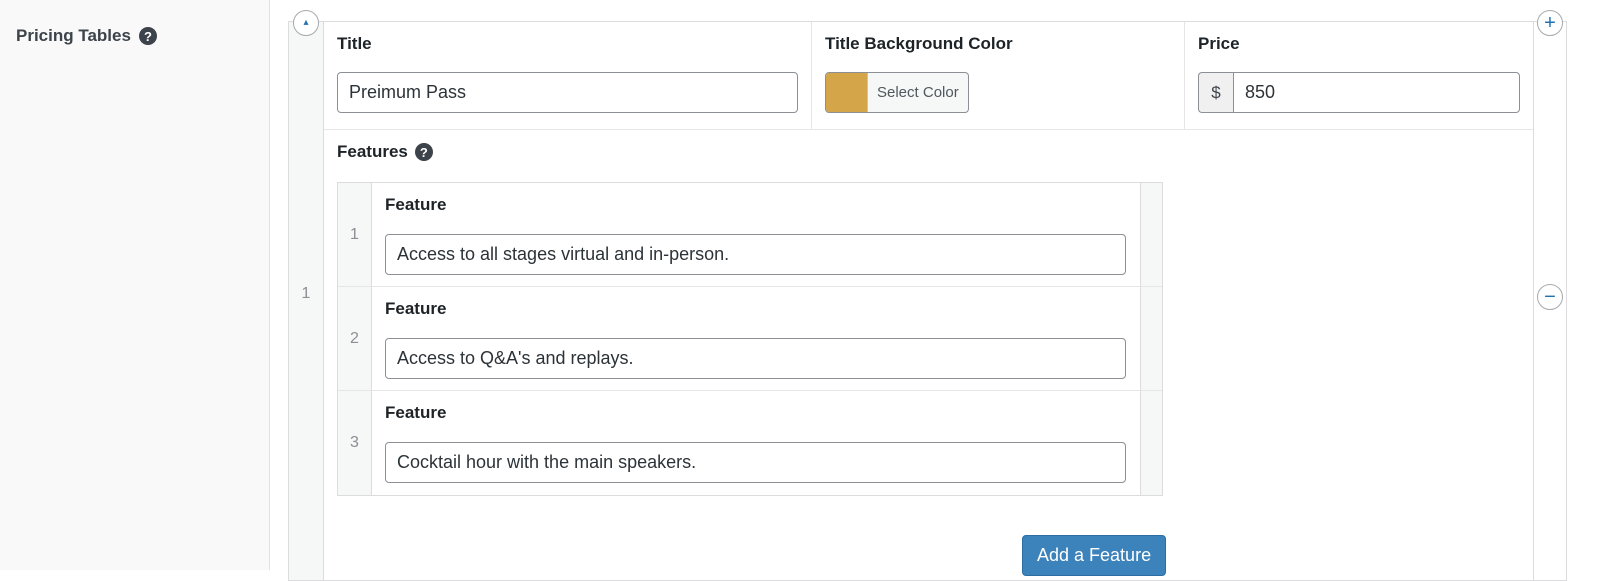 The image size is (1600, 581). What do you see at coordinates (847, 92) in the screenshot?
I see `color-swatch` at bounding box center [847, 92].